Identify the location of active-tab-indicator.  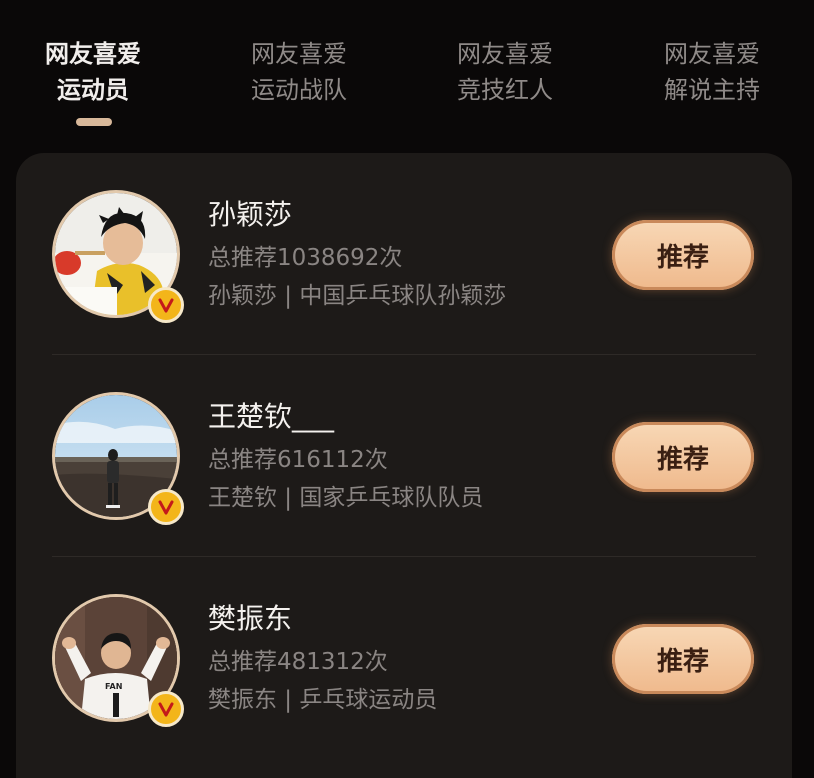
(94, 122).